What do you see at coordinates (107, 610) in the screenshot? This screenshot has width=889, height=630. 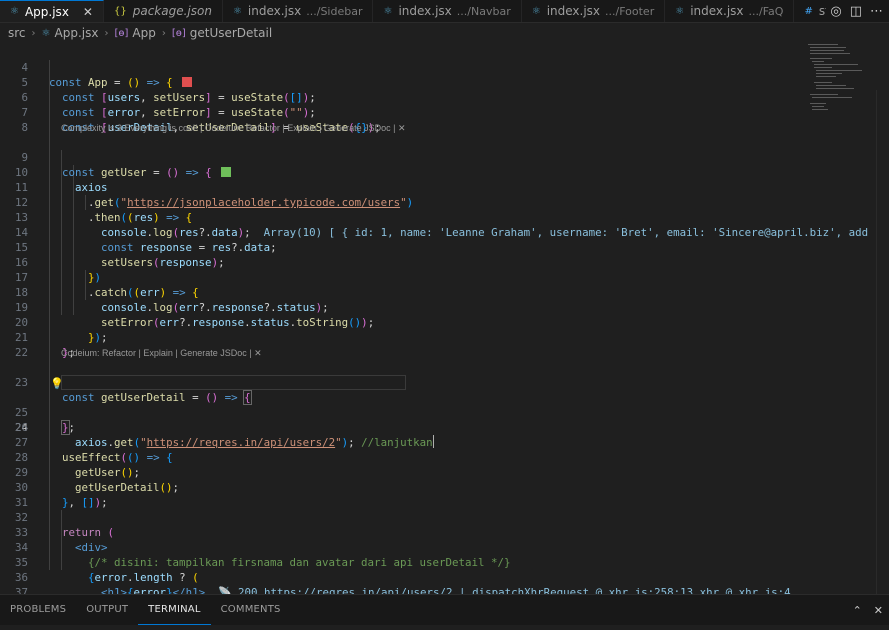 I see `tab-output: OUTPUT` at bounding box center [107, 610].